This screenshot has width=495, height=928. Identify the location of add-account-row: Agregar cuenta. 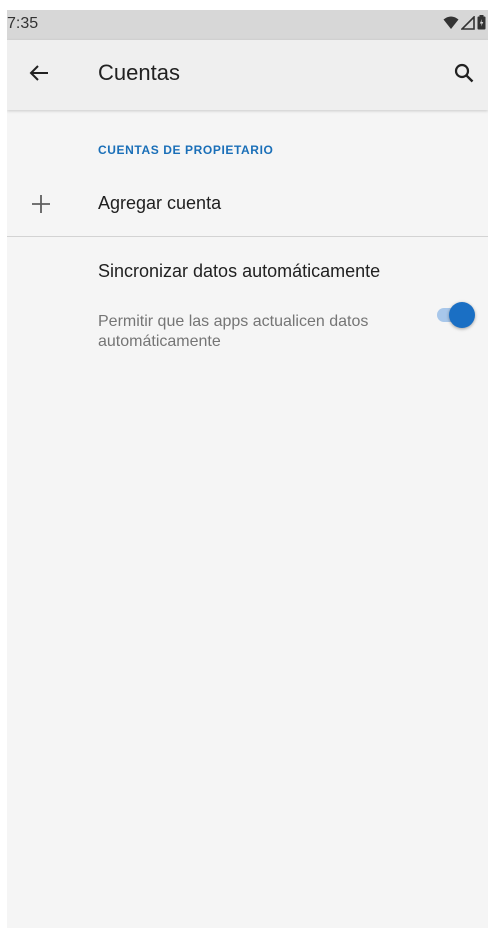
(247, 204).